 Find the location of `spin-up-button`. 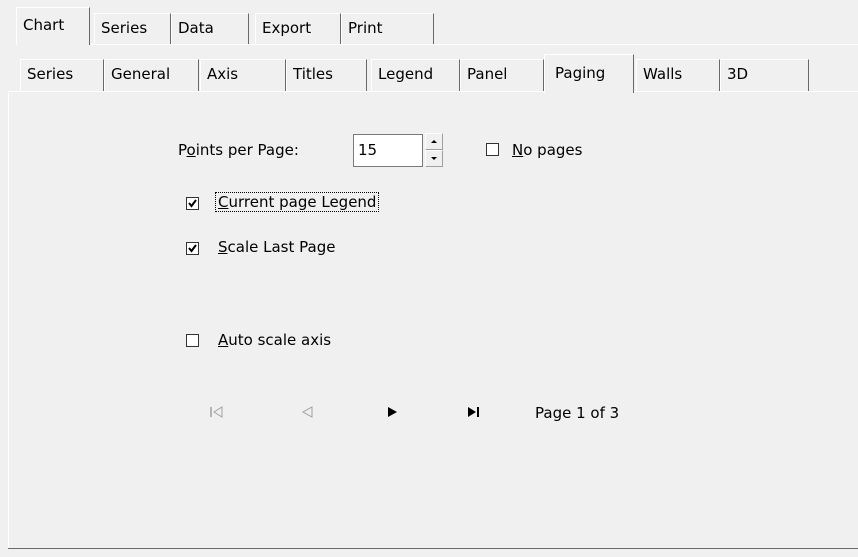

spin-up-button is located at coordinates (434, 141).